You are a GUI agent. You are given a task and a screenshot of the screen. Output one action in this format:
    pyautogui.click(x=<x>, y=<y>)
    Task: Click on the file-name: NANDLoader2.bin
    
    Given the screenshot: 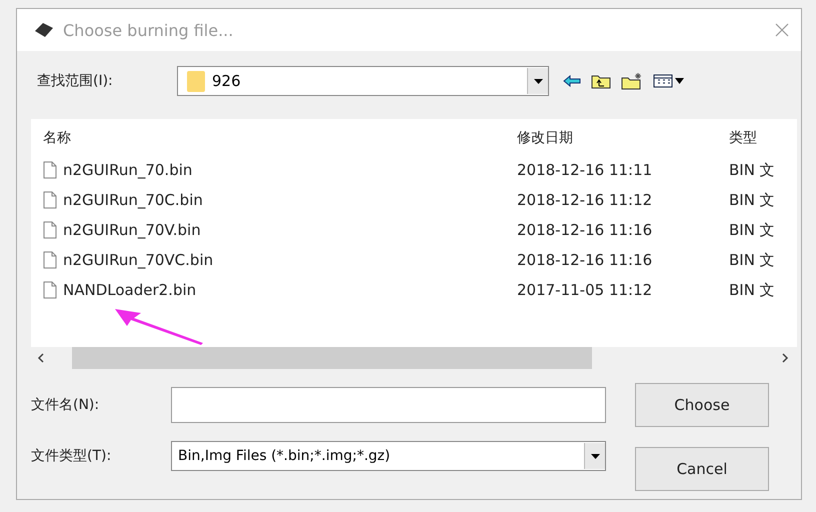 What is the action you would take?
    pyautogui.click(x=280, y=290)
    